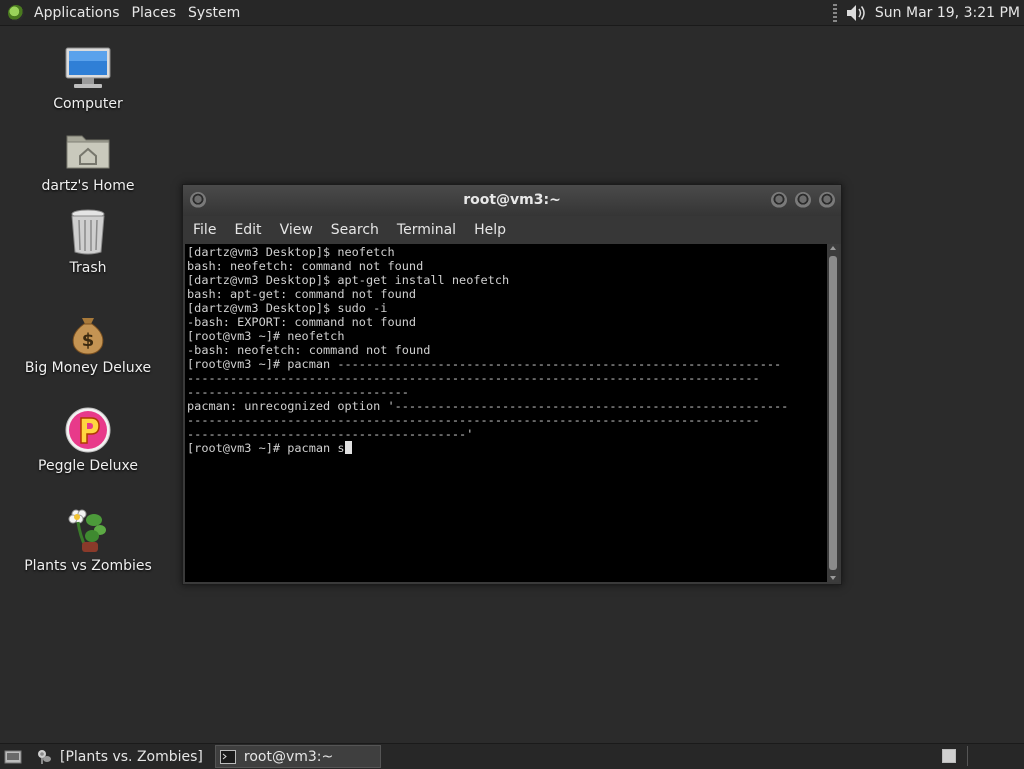  I want to click on menu-view: View, so click(299, 230).